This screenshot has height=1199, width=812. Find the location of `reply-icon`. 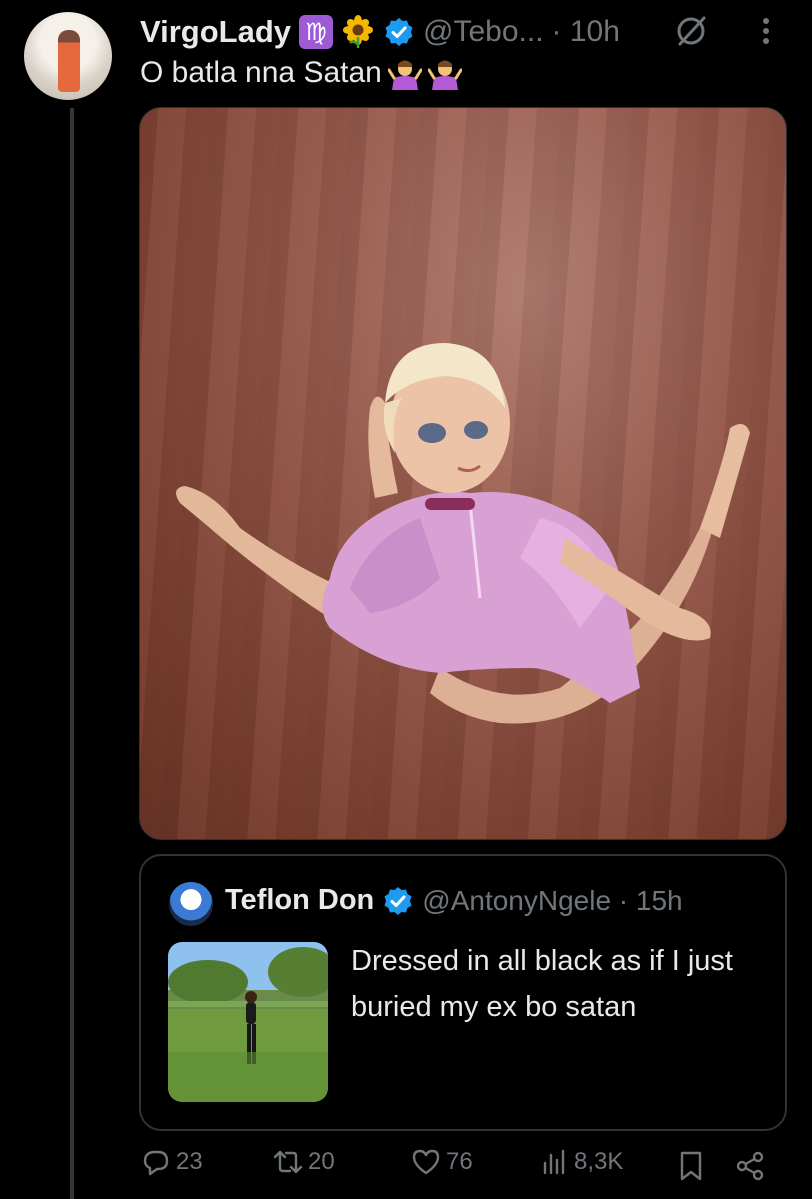

reply-icon is located at coordinates (156, 1163).